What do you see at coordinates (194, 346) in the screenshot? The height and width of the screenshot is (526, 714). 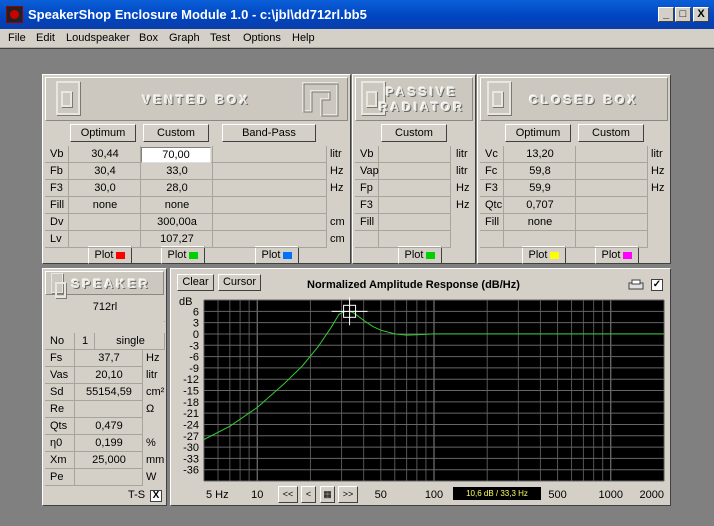 I see `y-tick-label: -3` at bounding box center [194, 346].